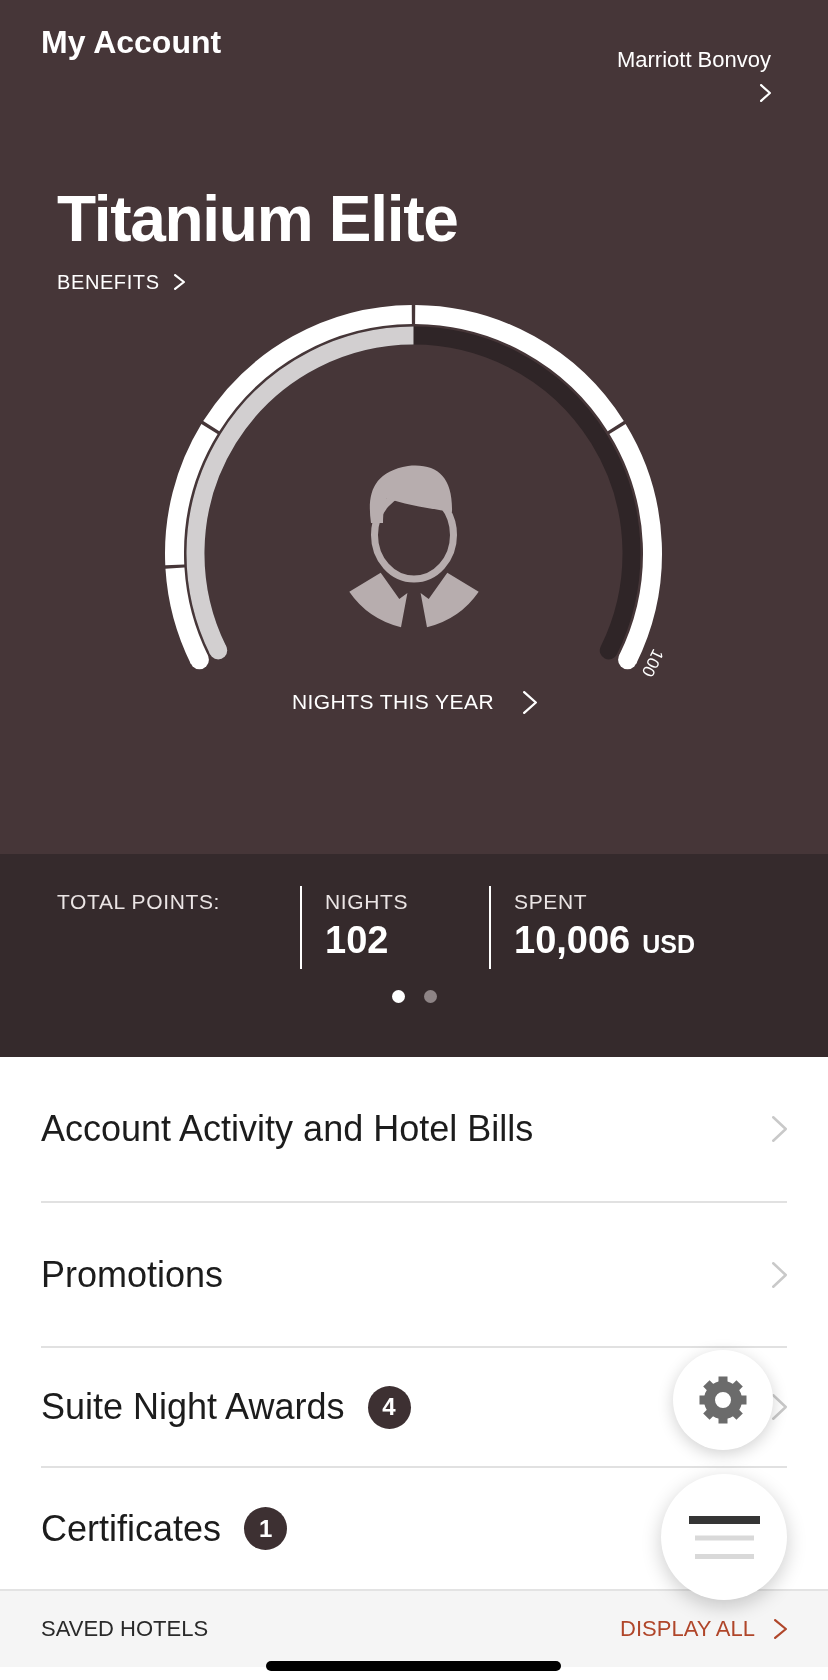 This screenshot has height=1680, width=828. What do you see at coordinates (131, 42) in the screenshot?
I see `page-title: My Account` at bounding box center [131, 42].